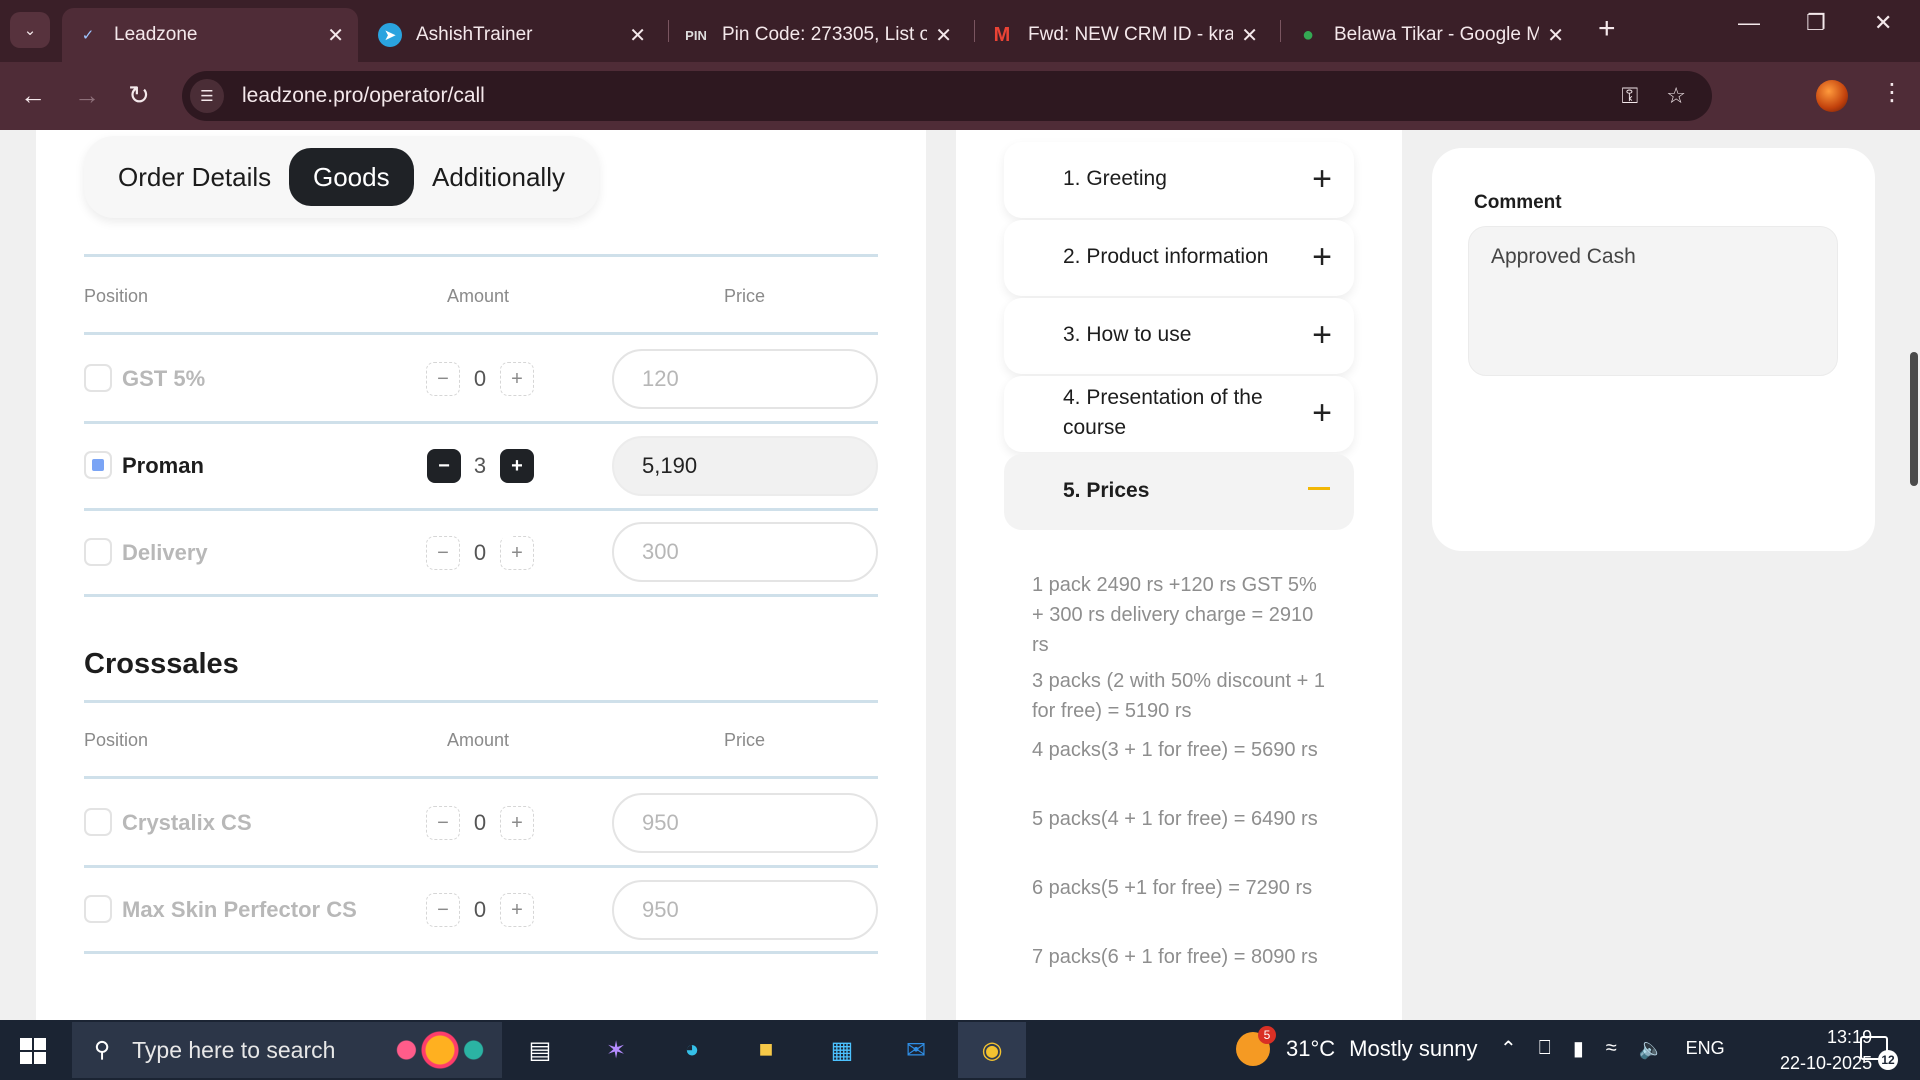 The height and width of the screenshot is (1080, 1920). I want to click on new-tab-plus-icon: +, so click(1607, 29).